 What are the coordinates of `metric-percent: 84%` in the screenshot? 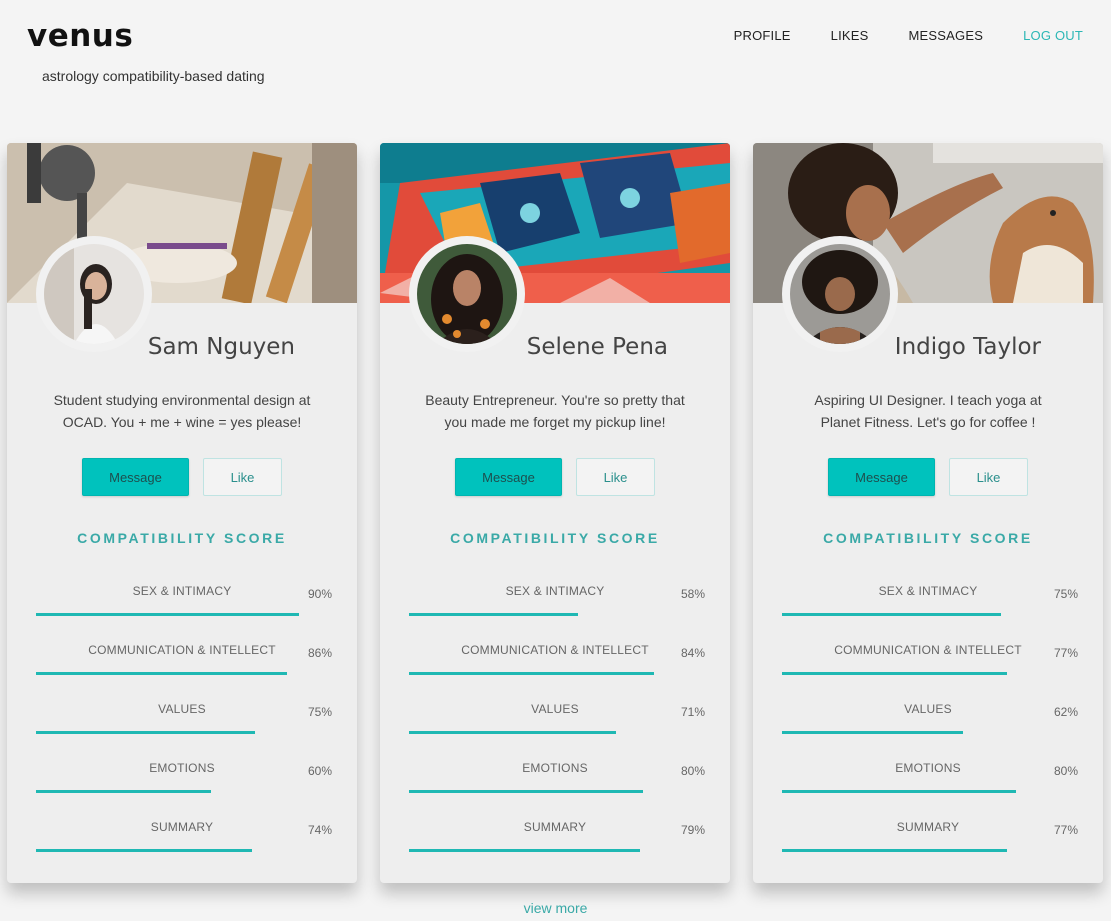 It's located at (692, 653).